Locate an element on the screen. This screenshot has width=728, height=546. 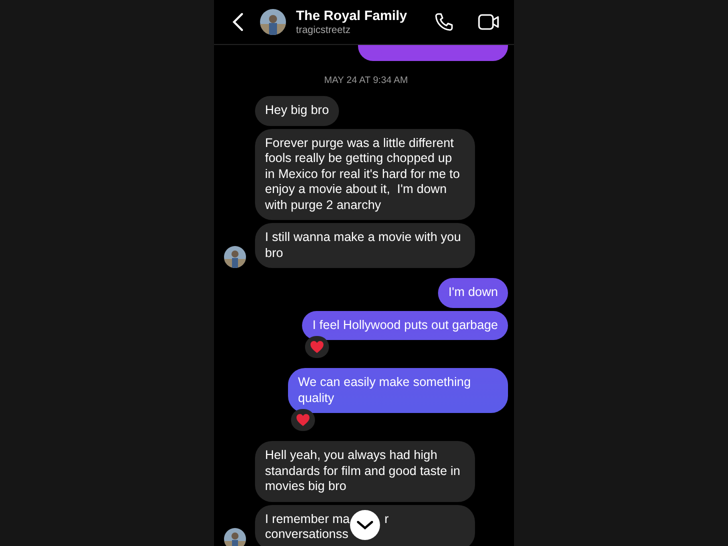
received-message: I still wanna make a movie with you bro is located at coordinates (365, 245).